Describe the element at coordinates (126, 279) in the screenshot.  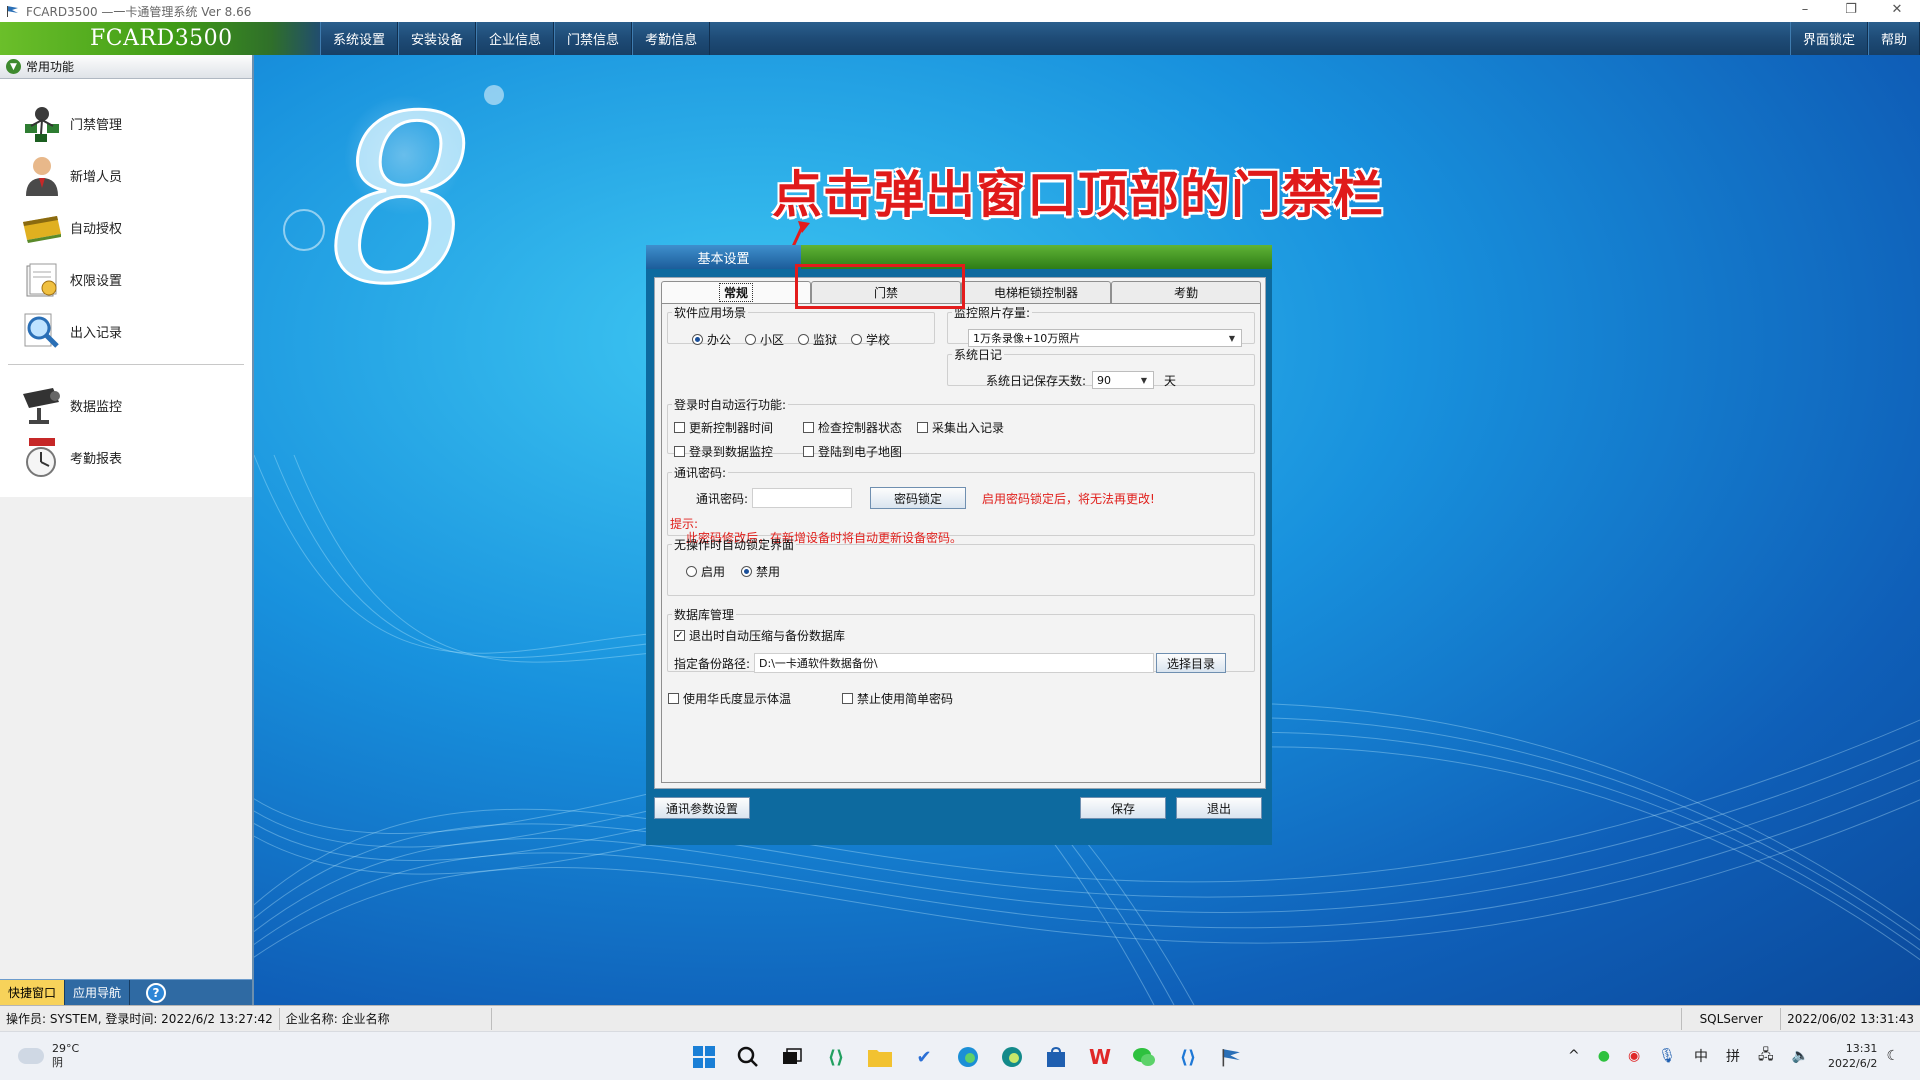
I see `sidebar-item-permissions: 权限设置` at that location.